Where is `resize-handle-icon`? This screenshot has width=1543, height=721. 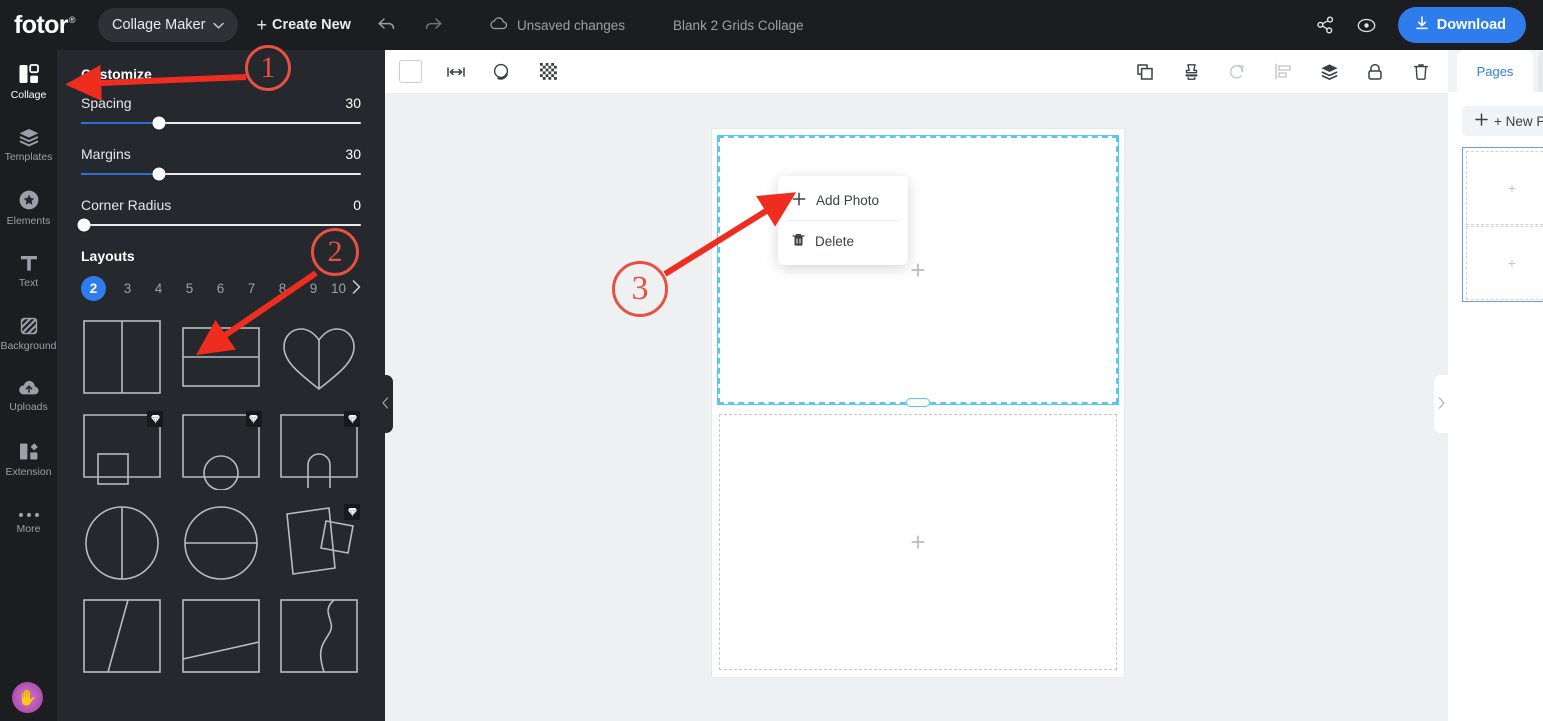 resize-handle-icon is located at coordinates (918, 402).